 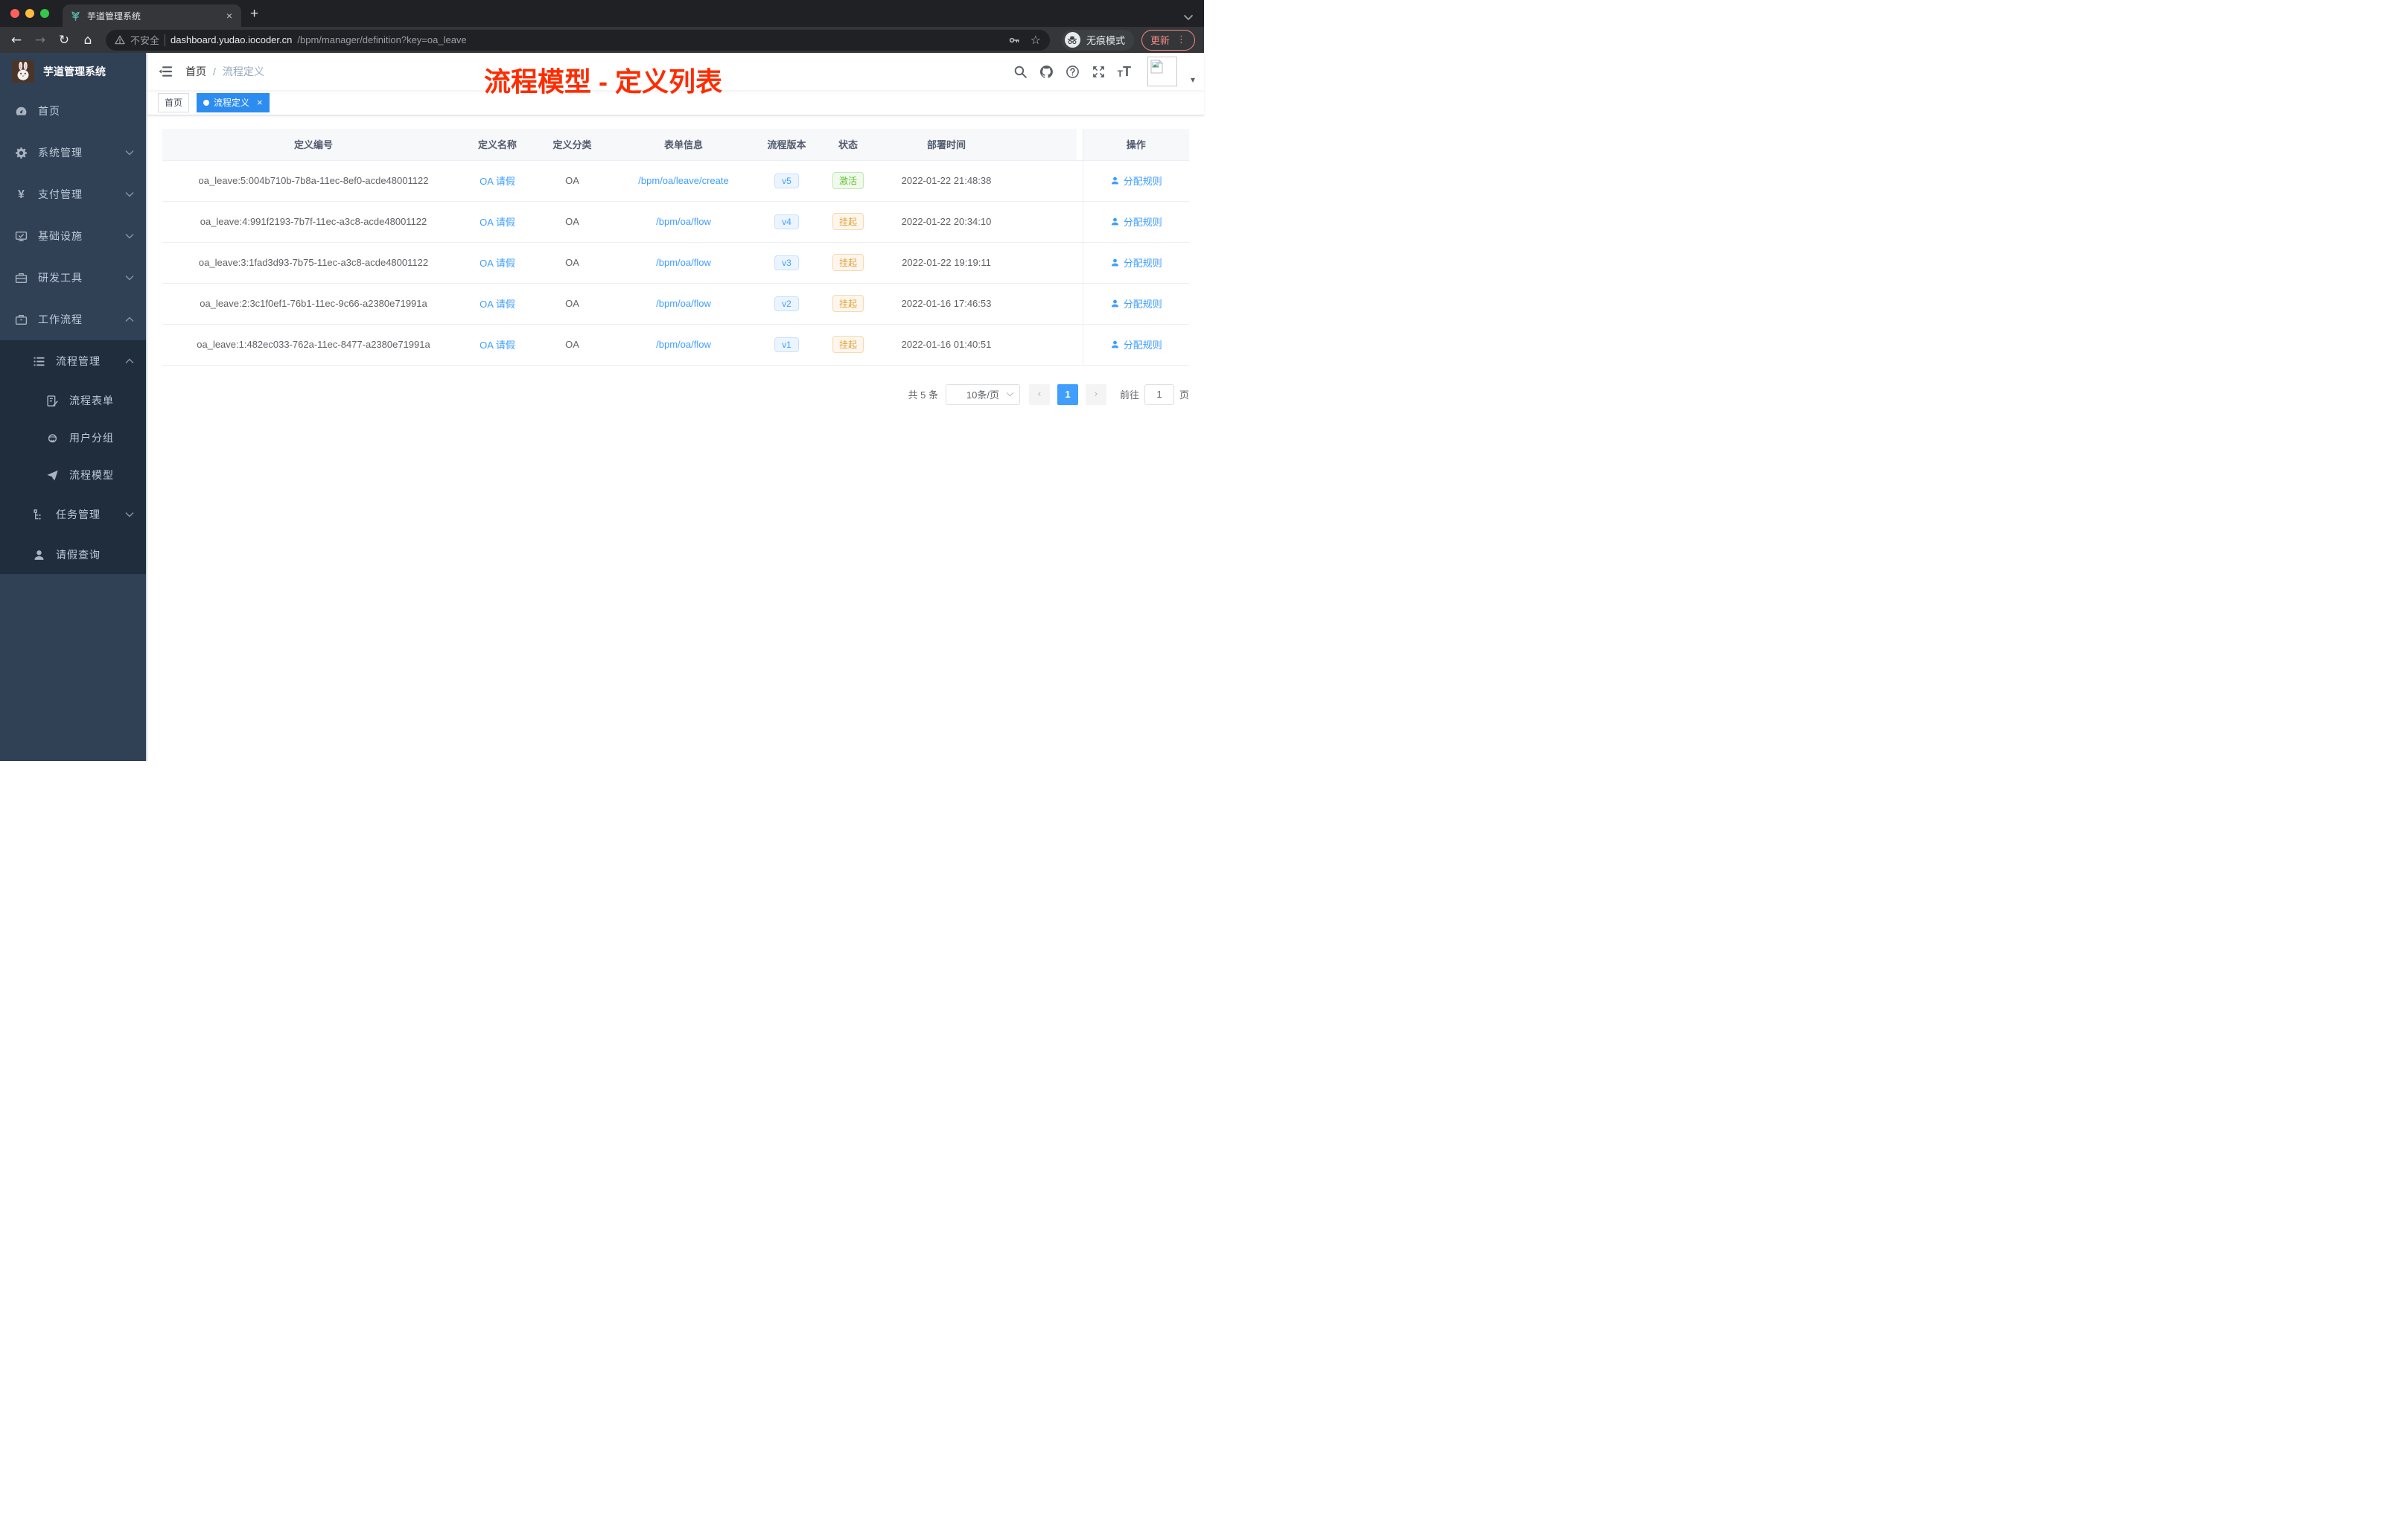 I want to click on monitor-check-icon, so click(x=21, y=236).